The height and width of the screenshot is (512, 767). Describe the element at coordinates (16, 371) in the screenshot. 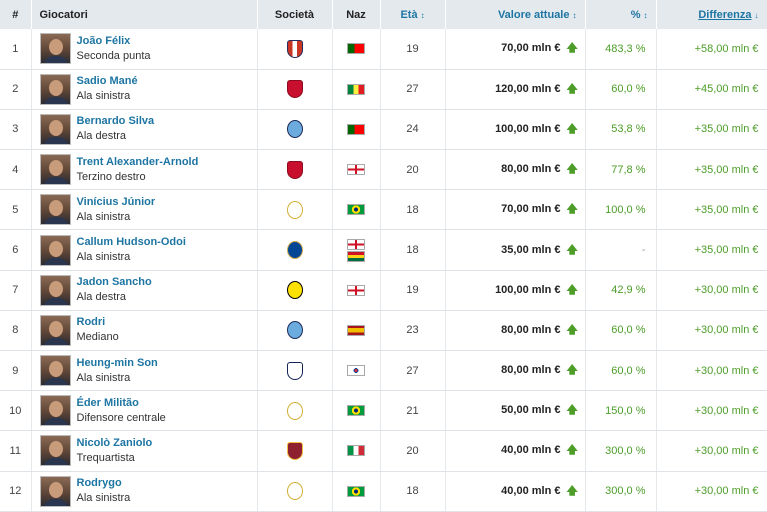

I see `rank-cell: 9` at that location.